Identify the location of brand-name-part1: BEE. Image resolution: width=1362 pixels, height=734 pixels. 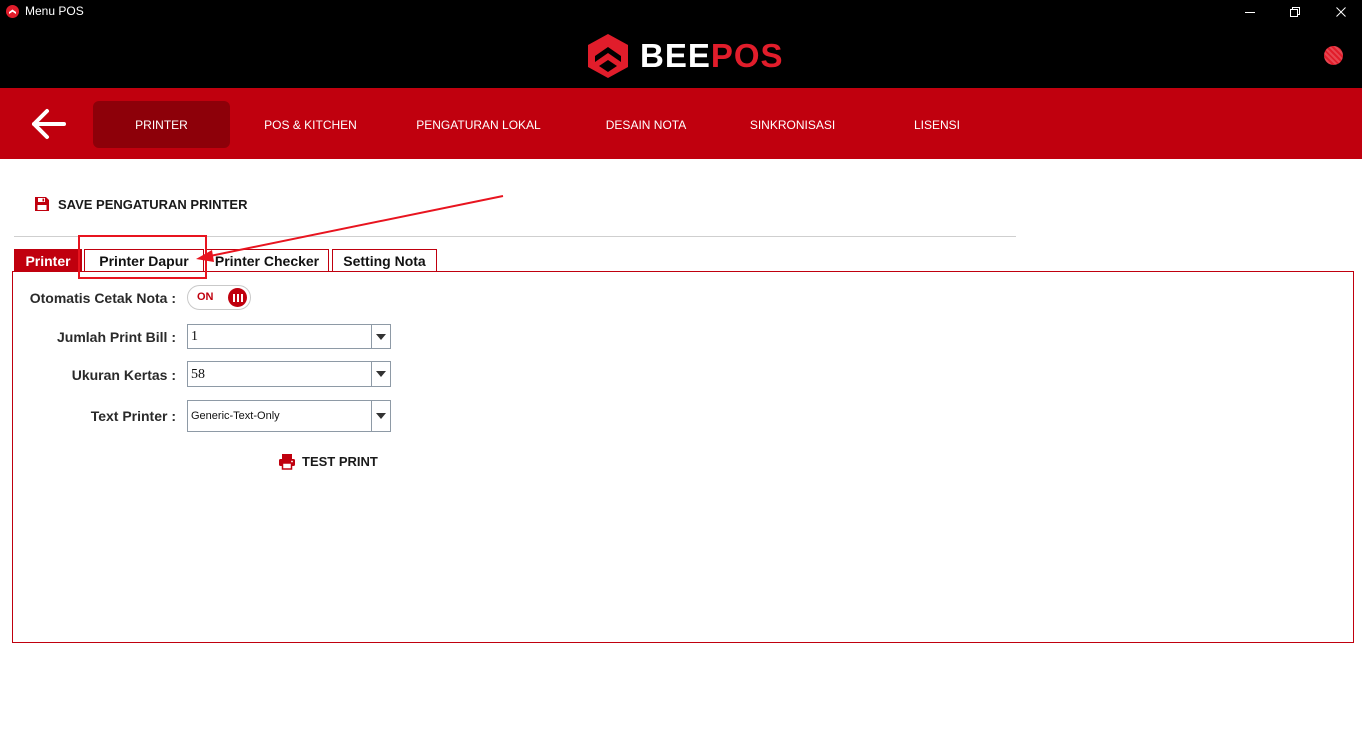
(675, 55).